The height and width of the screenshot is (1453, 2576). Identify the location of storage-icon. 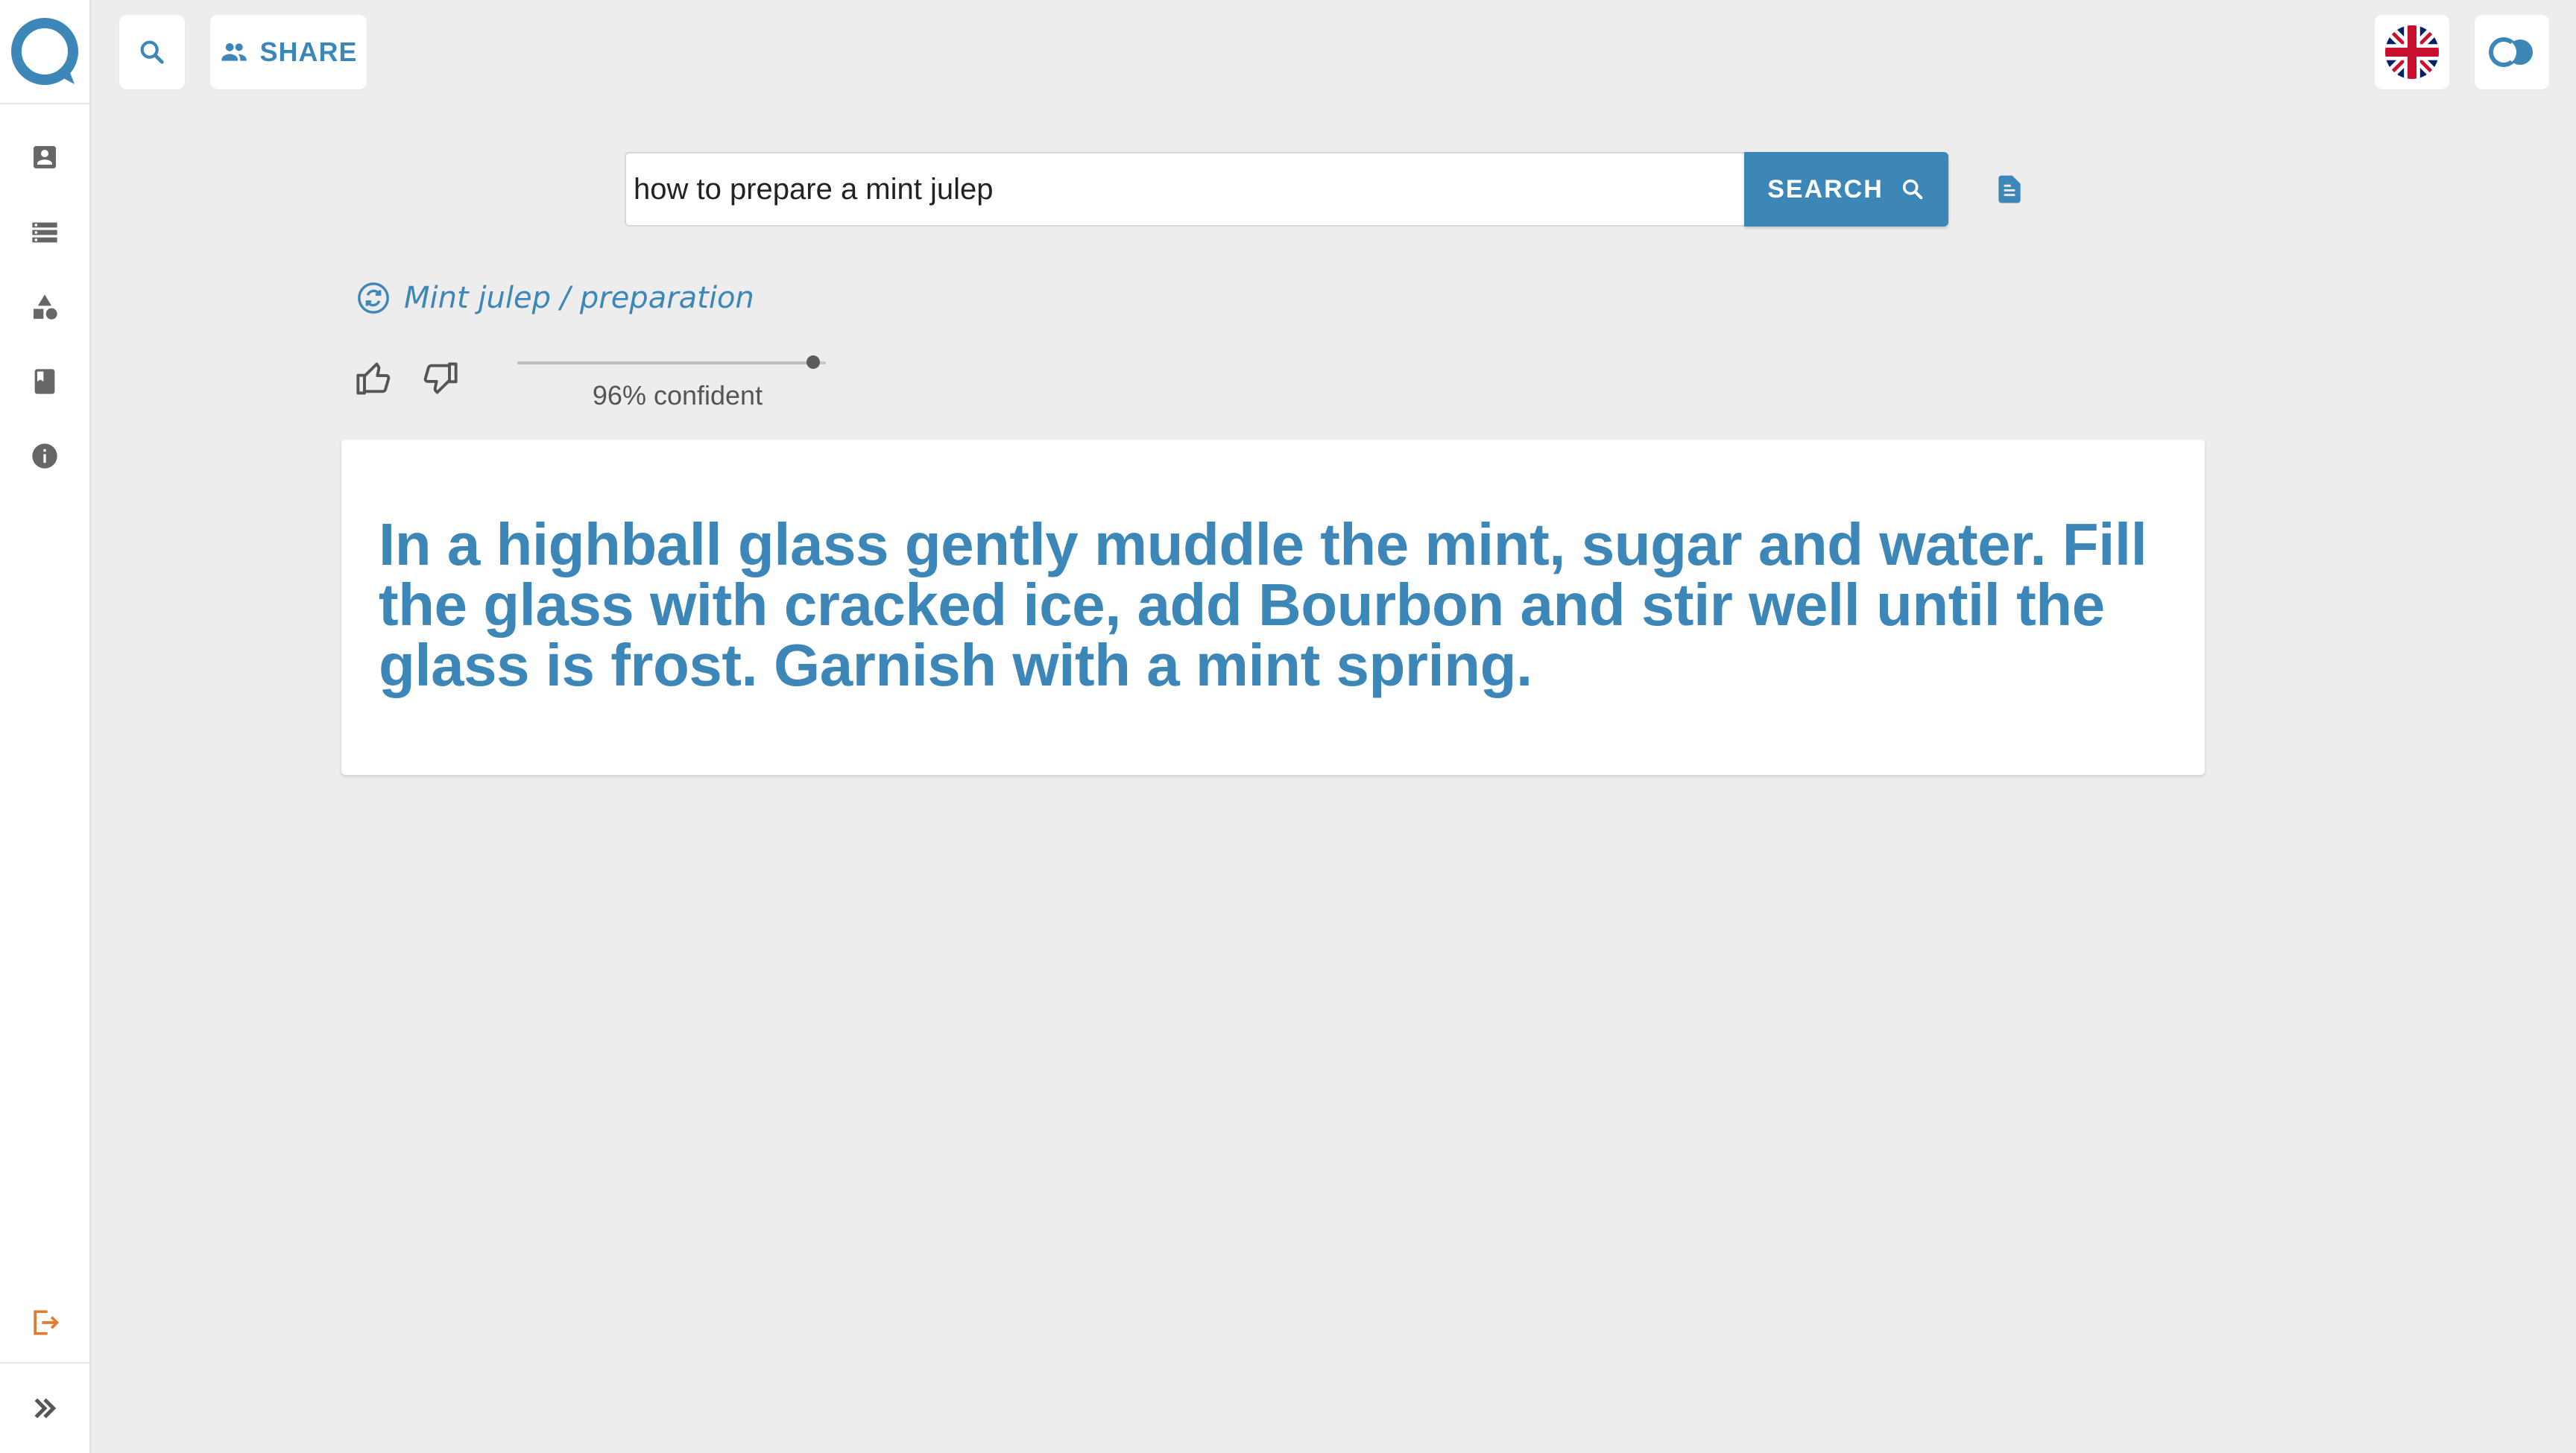
(44, 232).